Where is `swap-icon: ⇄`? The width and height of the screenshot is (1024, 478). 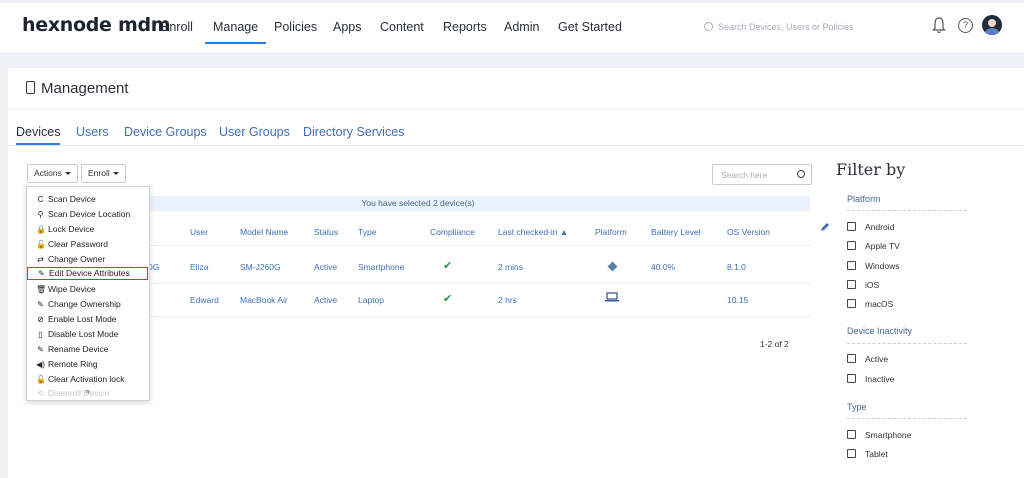 swap-icon: ⇄ is located at coordinates (40, 259).